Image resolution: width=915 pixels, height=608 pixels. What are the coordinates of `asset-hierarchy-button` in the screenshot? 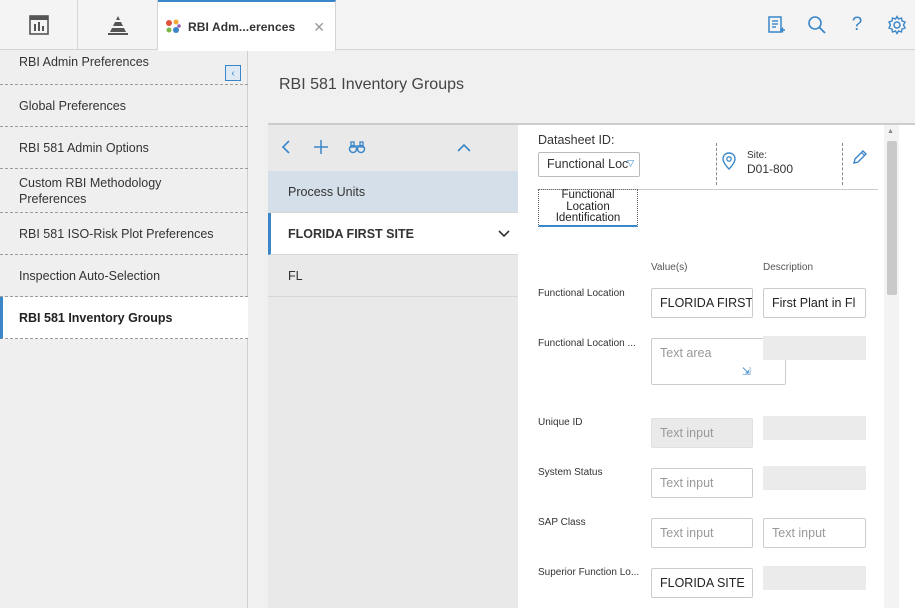 It's located at (118, 25).